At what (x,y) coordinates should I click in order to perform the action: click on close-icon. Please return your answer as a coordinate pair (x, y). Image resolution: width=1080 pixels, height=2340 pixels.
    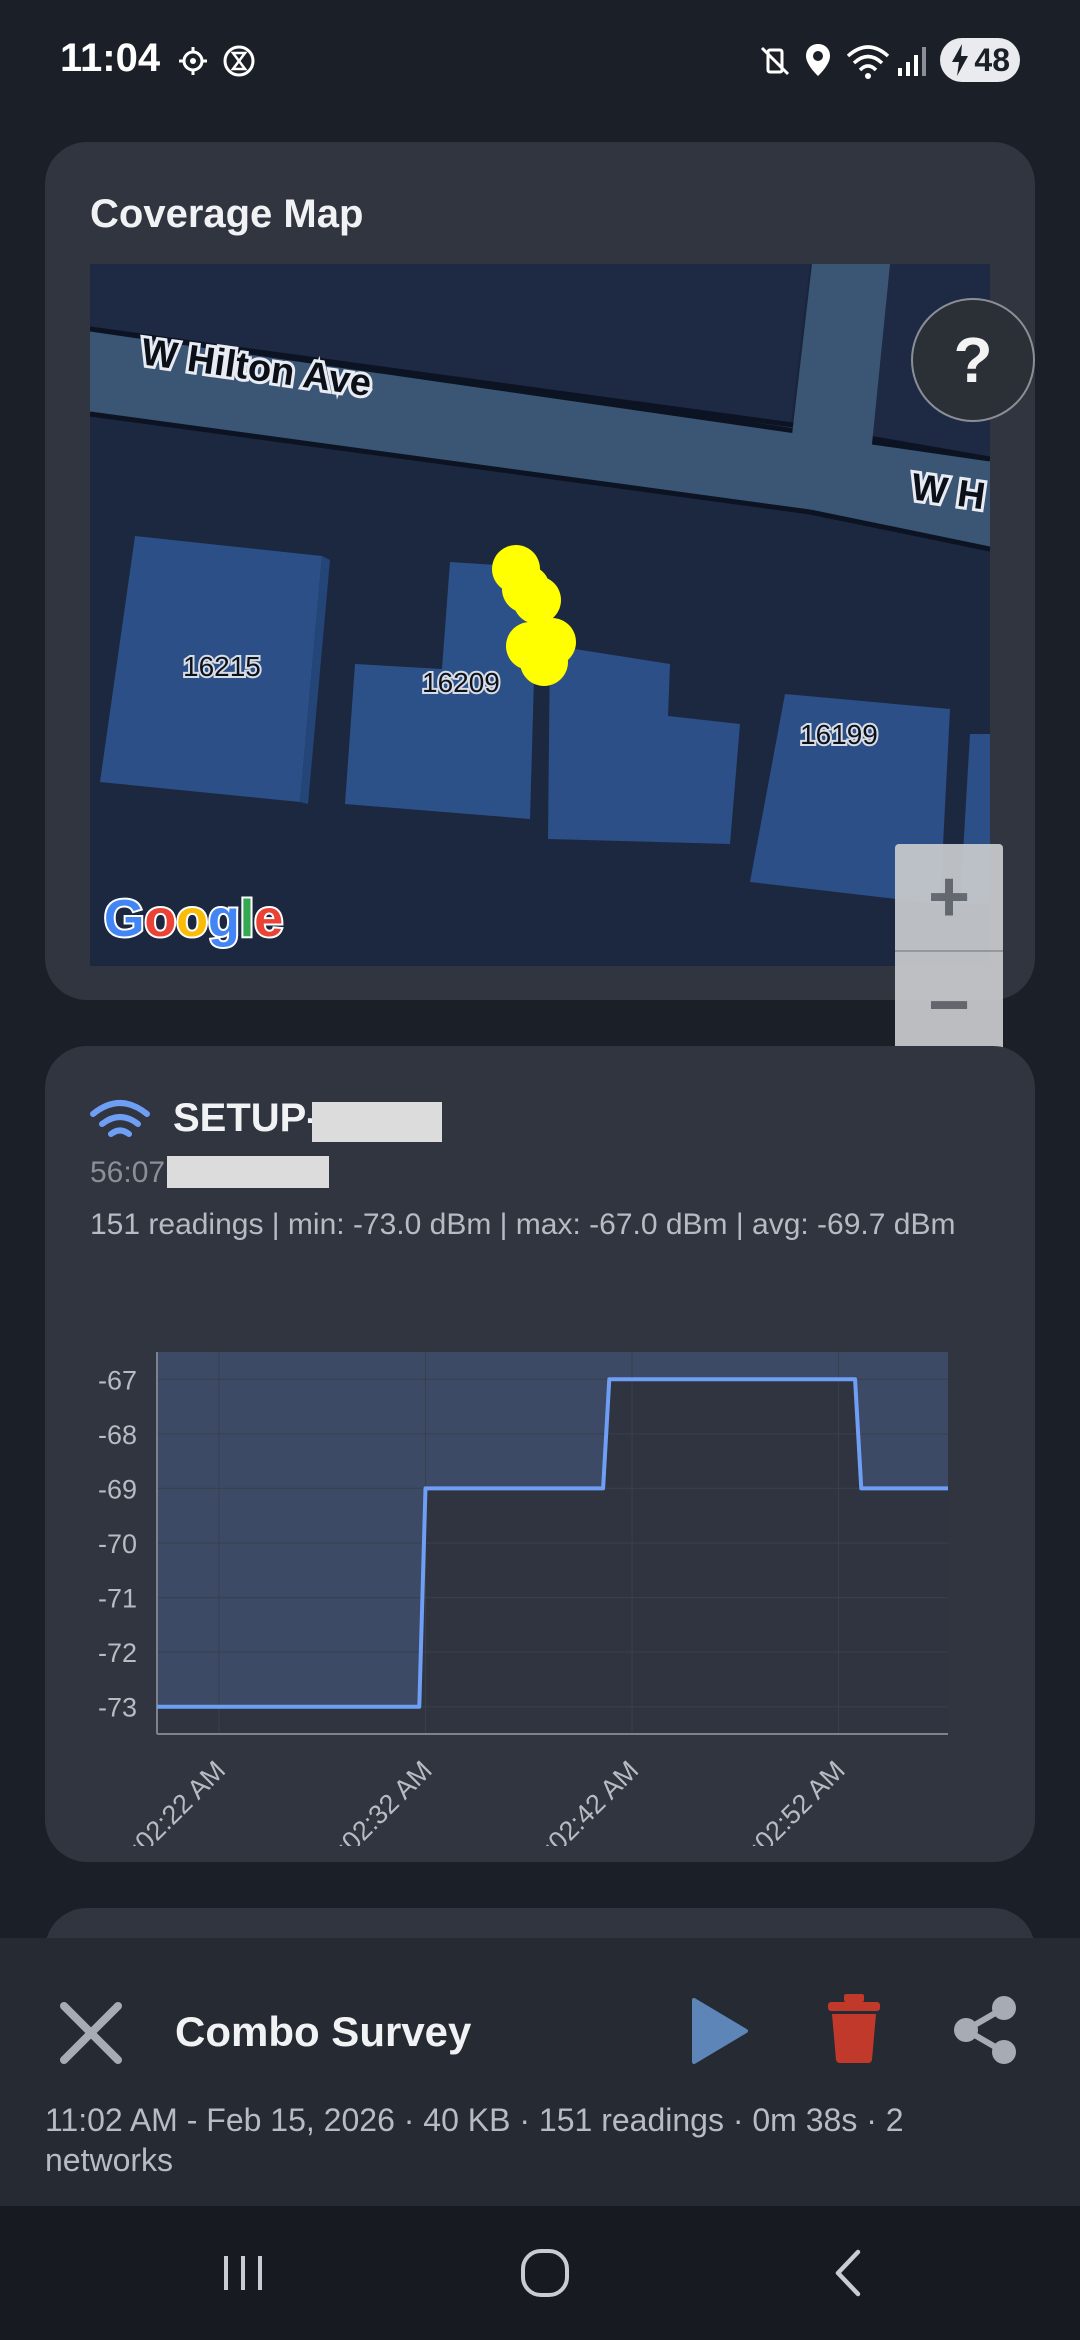
    Looking at the image, I should click on (91, 2033).